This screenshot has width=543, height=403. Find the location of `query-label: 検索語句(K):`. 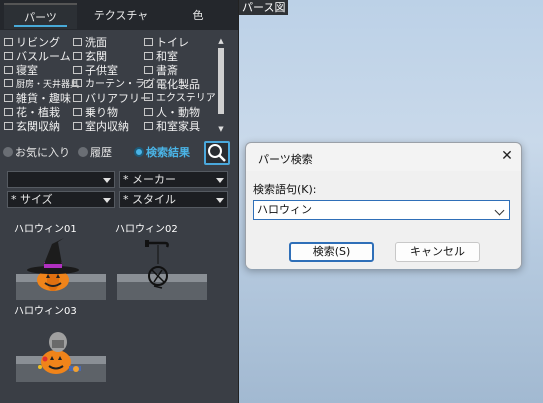

query-label: 検索語句(K): is located at coordinates (285, 189).